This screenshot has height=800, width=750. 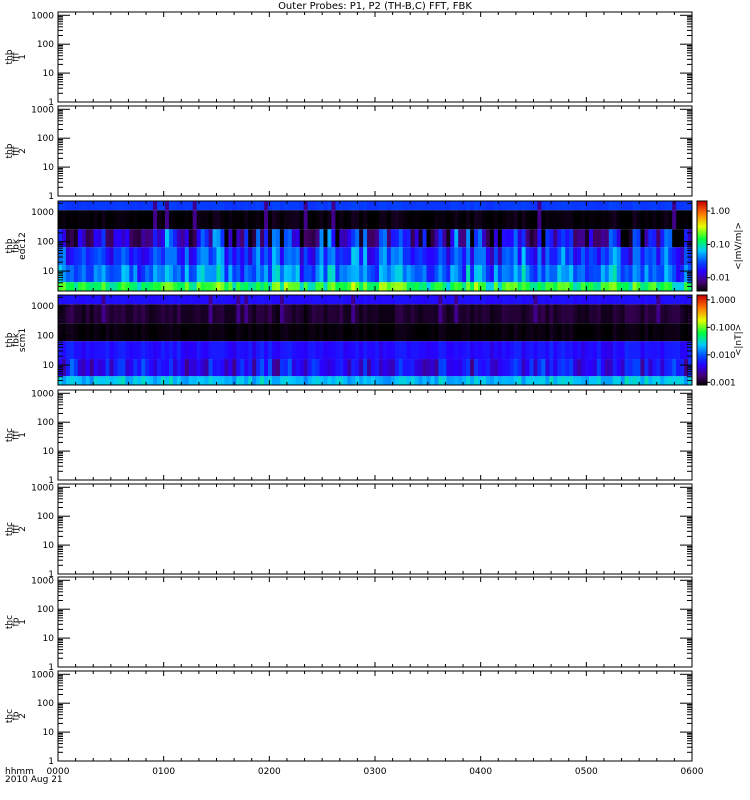 What do you see at coordinates (375, 435) in the screenshot?
I see `panel-frame` at bounding box center [375, 435].